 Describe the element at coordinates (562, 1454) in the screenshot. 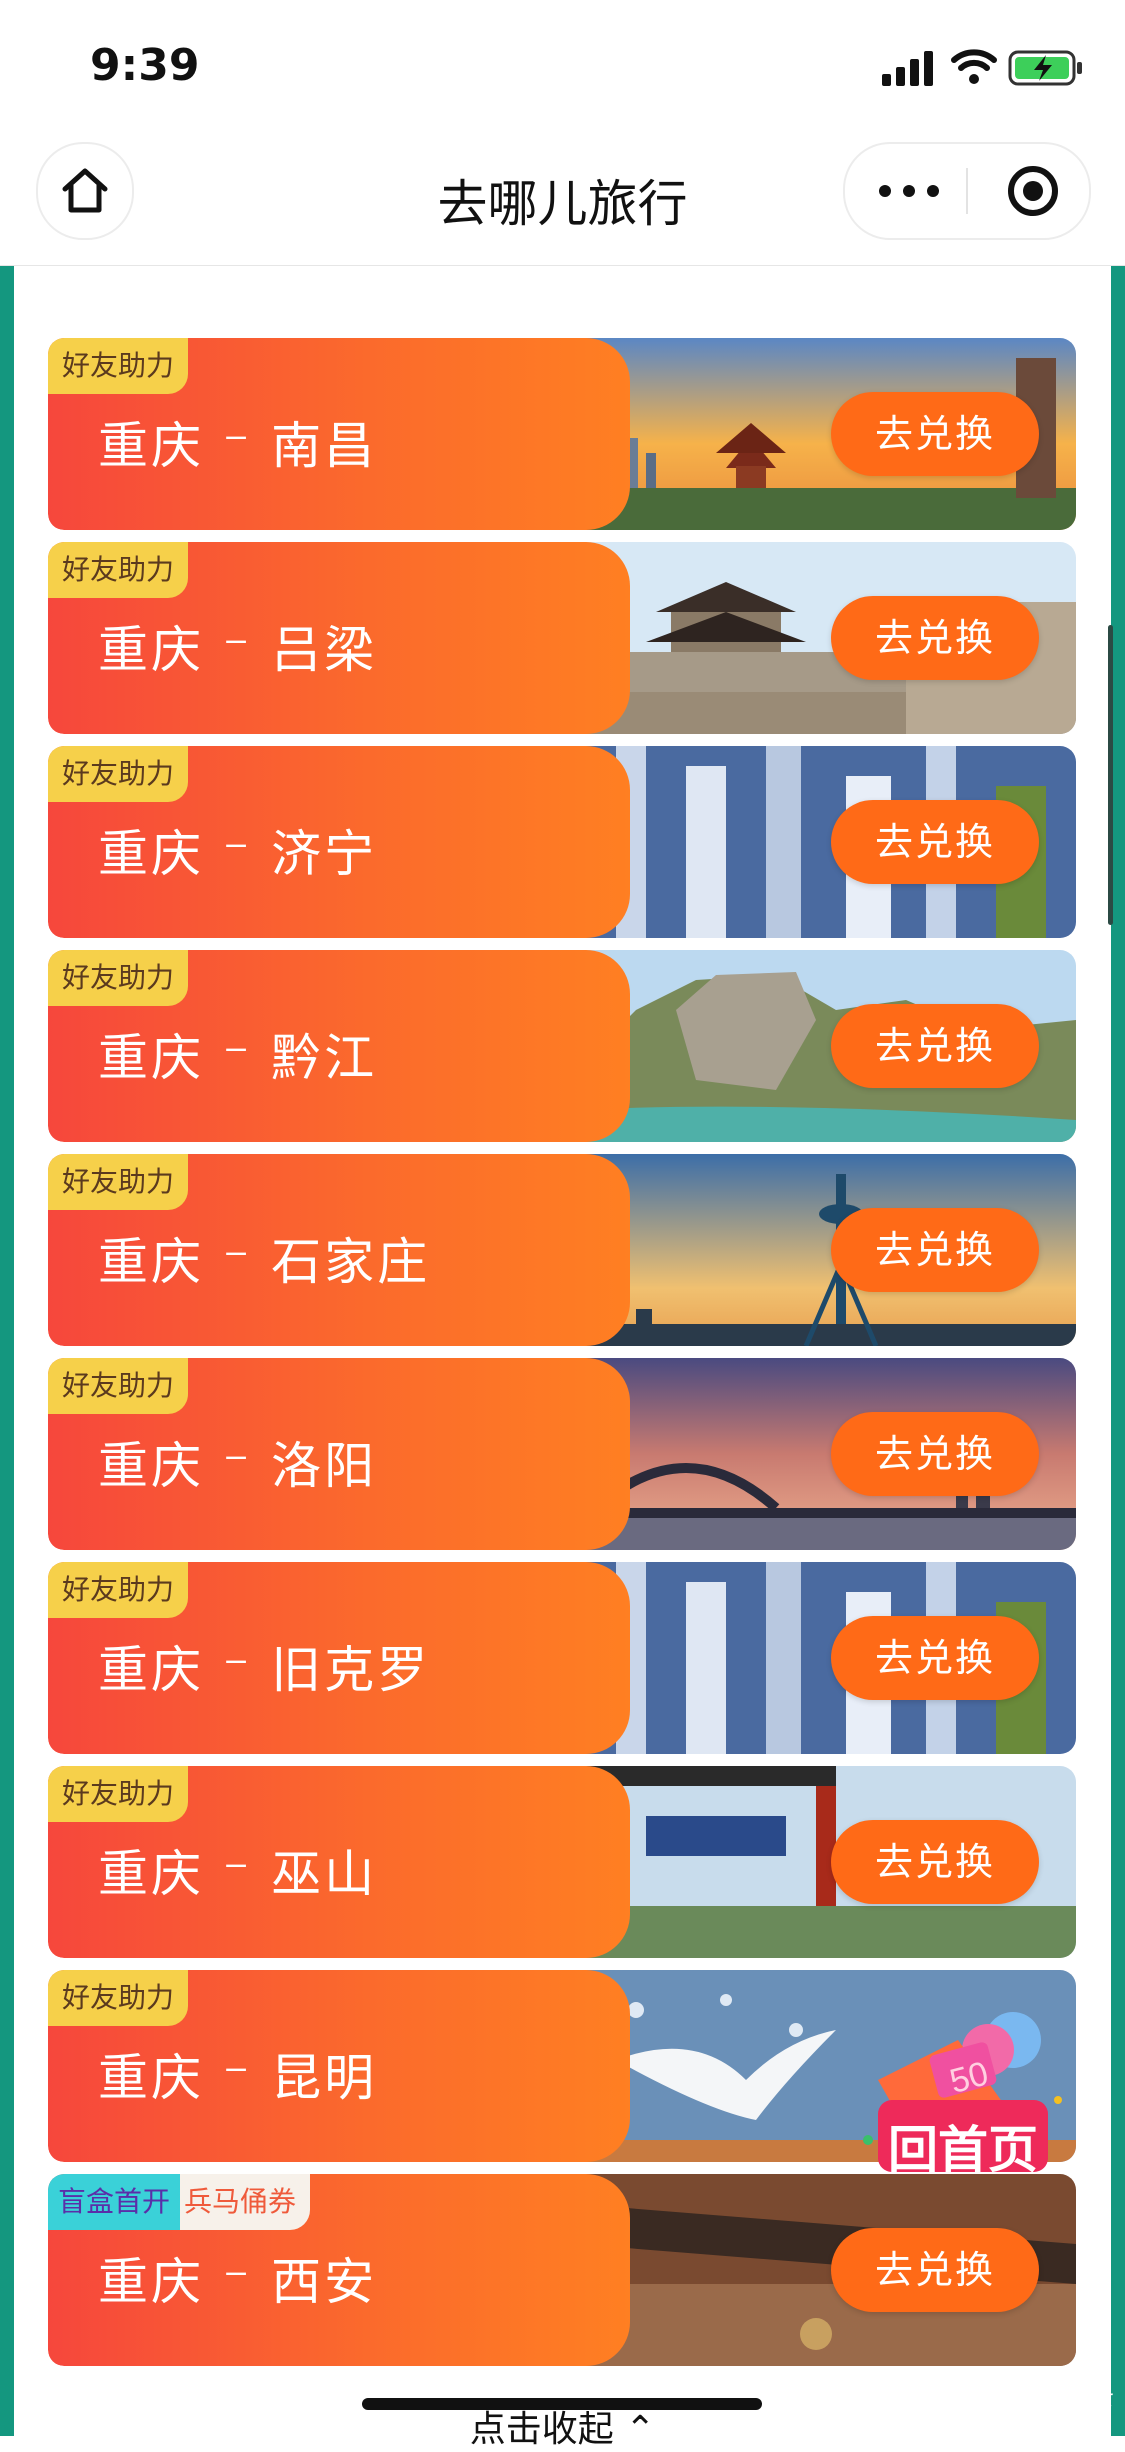

I see `ticket-card: 重庆 ⁻ 洛阳 好友助力 去兑换` at that location.